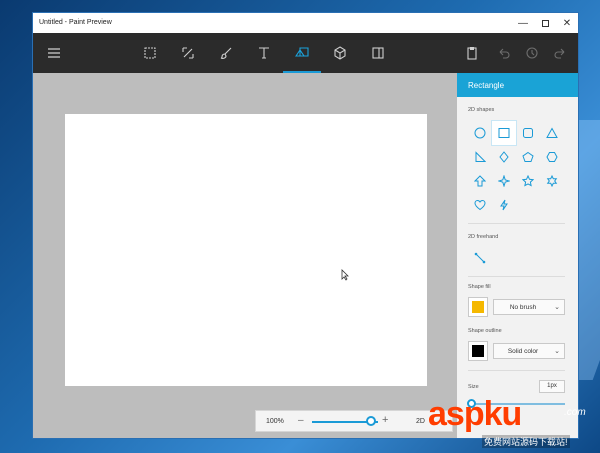 This screenshot has width=600, height=453. I want to click on text-tool-button, so click(264, 53).